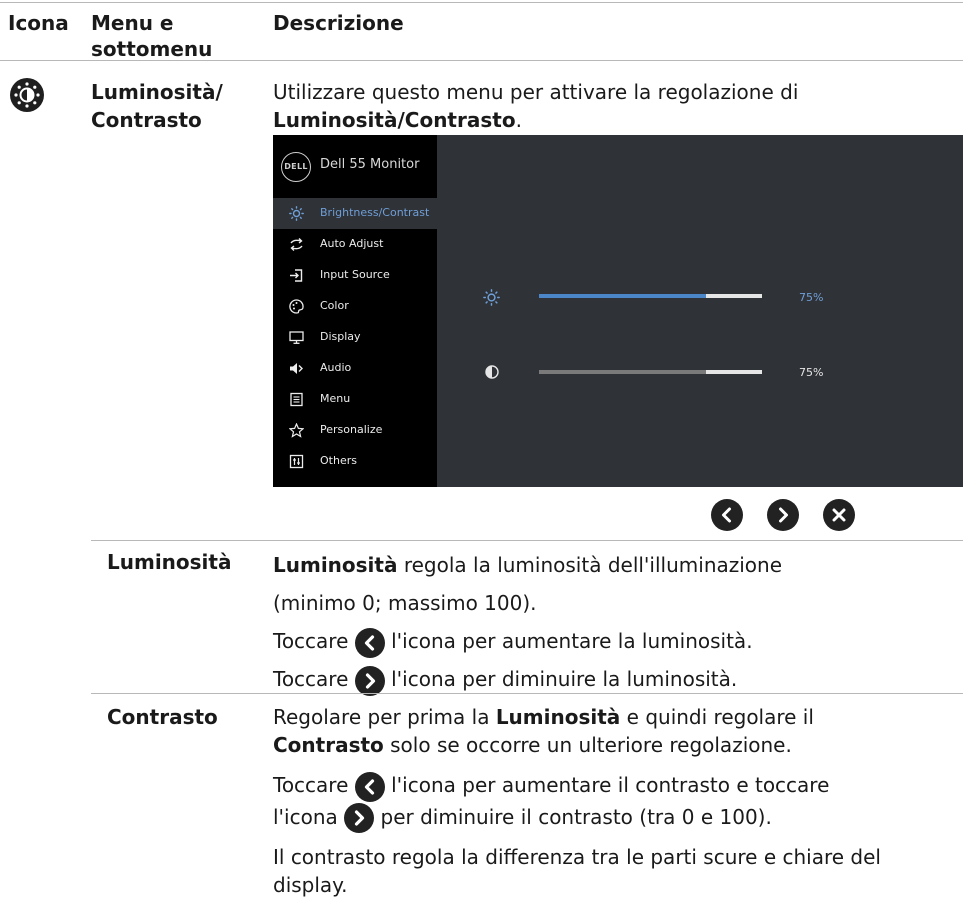  What do you see at coordinates (335, 398) in the screenshot?
I see `osd-item-label: Menu` at bounding box center [335, 398].